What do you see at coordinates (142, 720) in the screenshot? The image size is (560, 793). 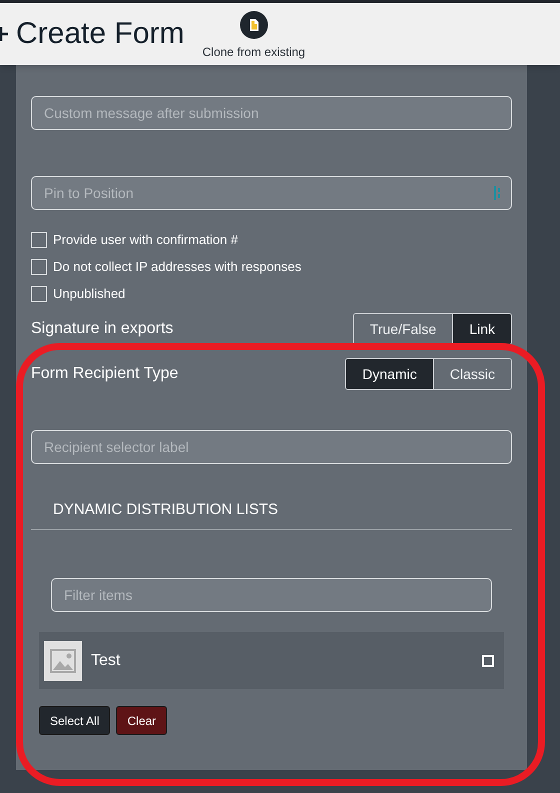 I see `clear-button: Clear` at bounding box center [142, 720].